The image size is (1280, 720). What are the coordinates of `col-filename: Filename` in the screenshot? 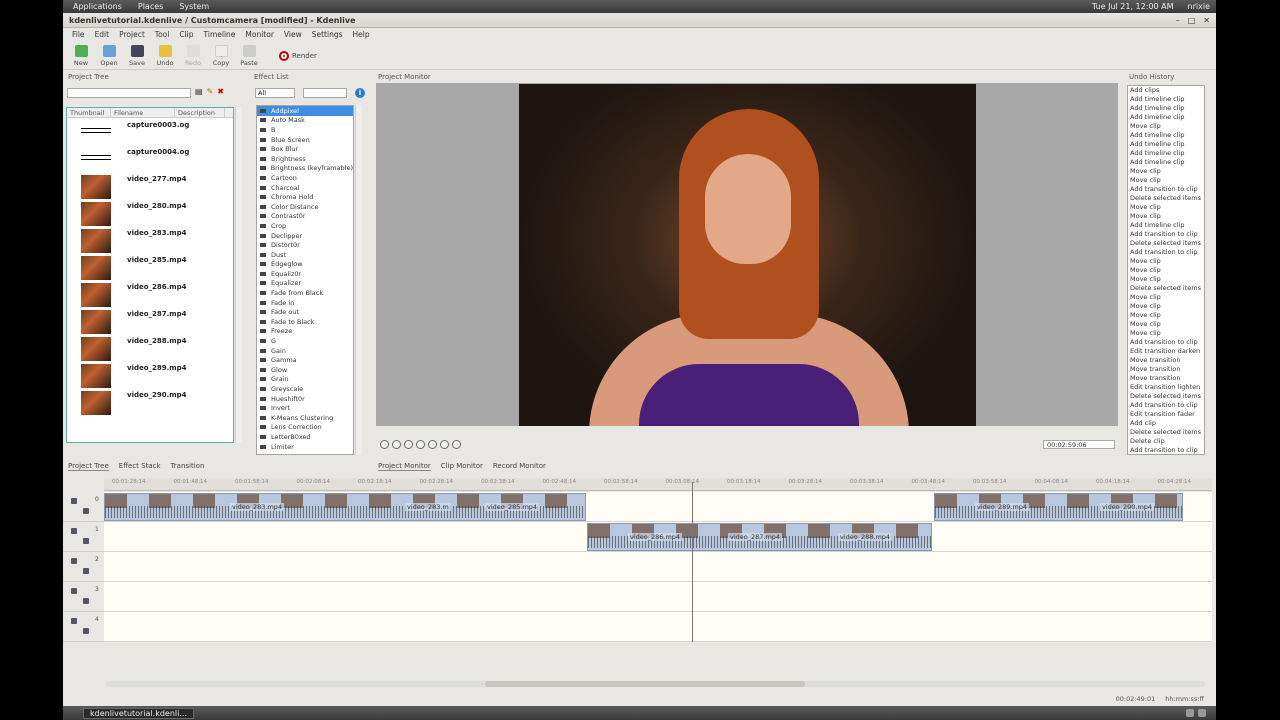 It's located at (143, 112).